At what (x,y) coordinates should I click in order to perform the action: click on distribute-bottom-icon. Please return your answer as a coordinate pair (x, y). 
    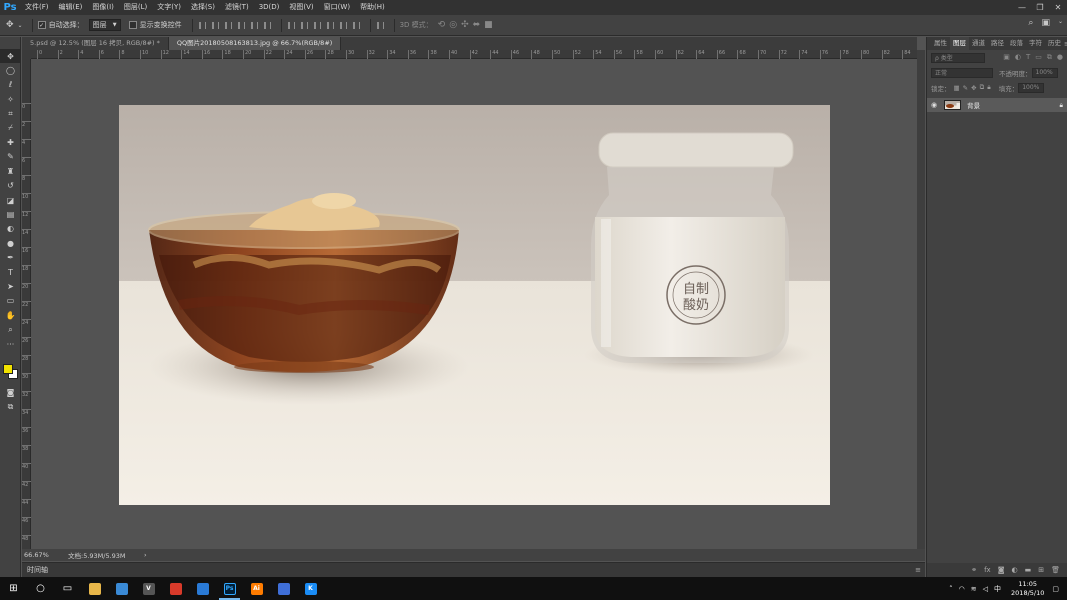
    Looking at the image, I should click on (318, 25).